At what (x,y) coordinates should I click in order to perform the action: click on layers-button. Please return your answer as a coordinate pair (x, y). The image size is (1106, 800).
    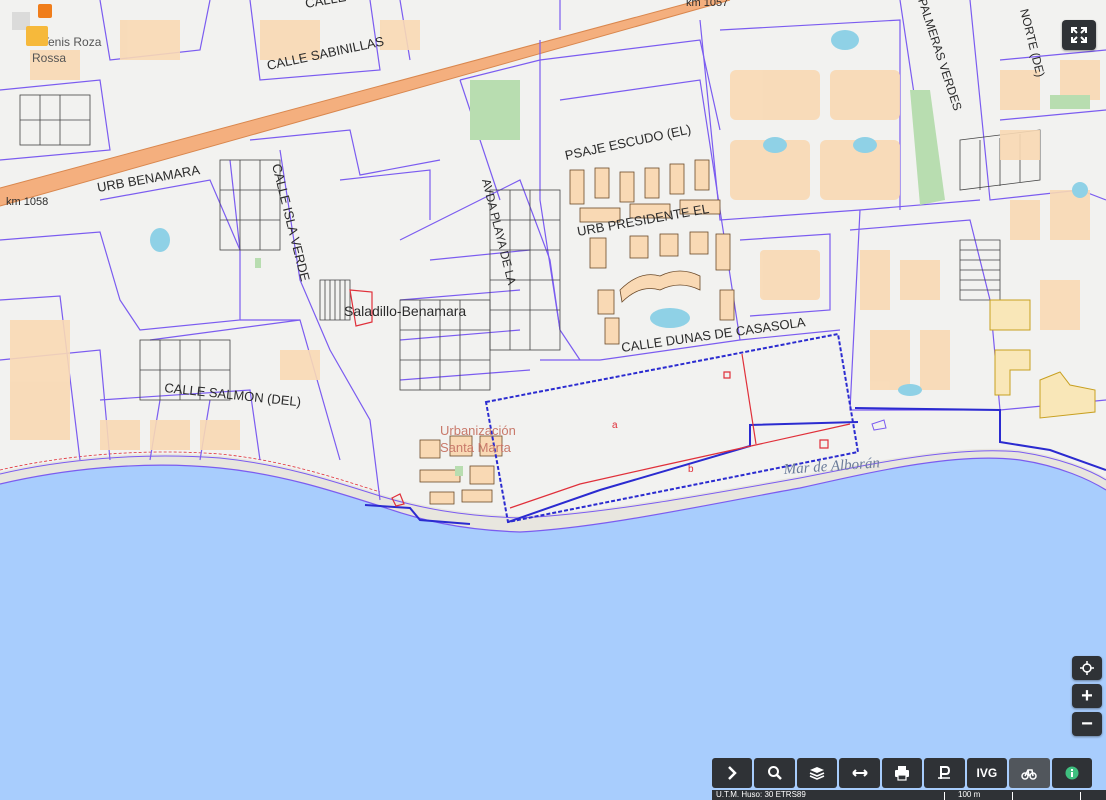
    Looking at the image, I should click on (817, 773).